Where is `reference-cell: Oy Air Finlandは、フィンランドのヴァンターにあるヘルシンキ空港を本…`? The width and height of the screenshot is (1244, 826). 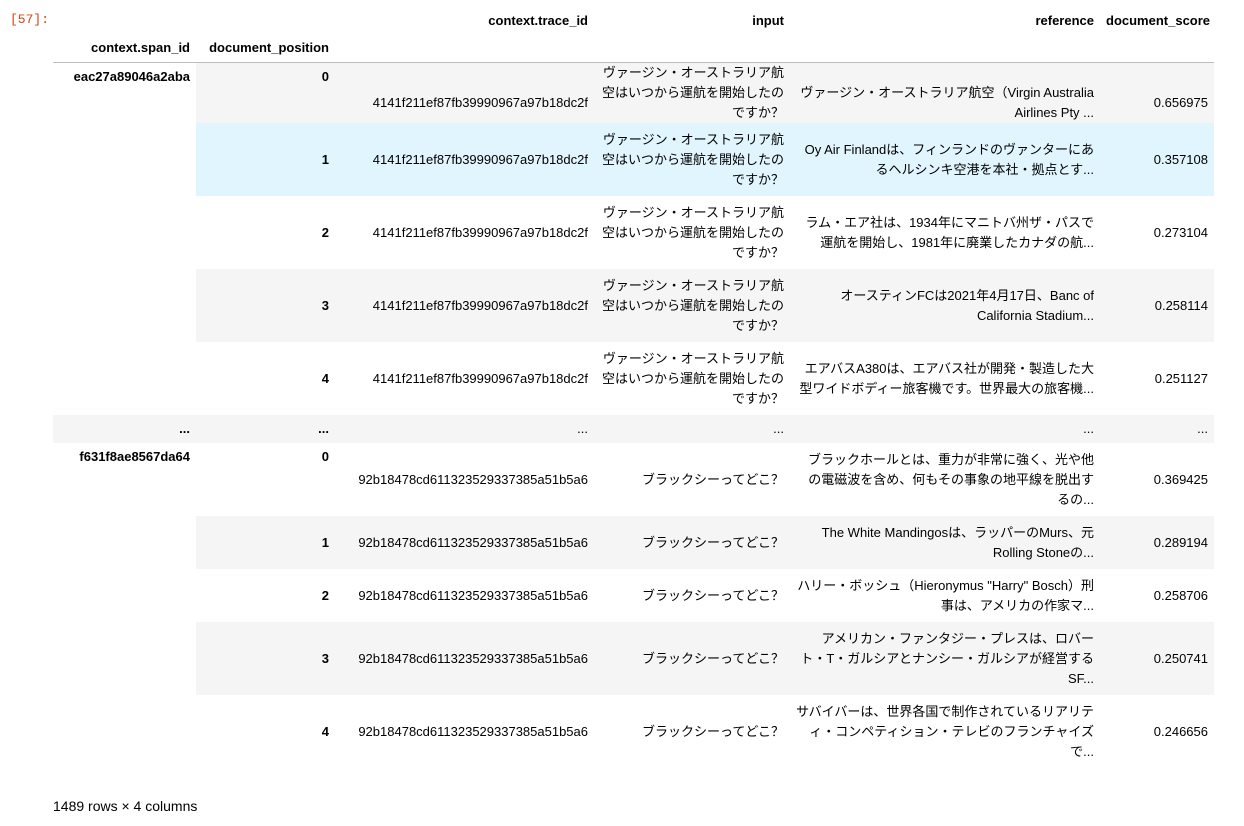 reference-cell: Oy Air Finlandは、フィンランドのヴァンターにあるヘルシンキ空港を本… is located at coordinates (945, 159).